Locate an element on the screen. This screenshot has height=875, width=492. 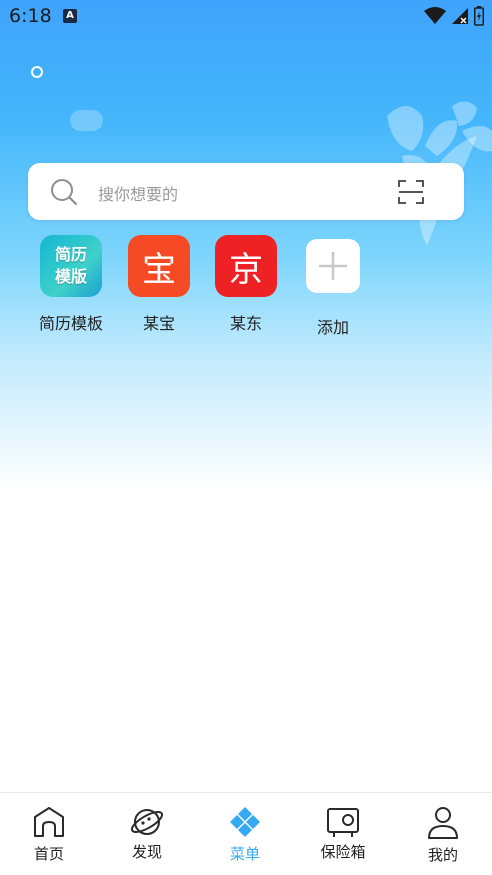
nav-home: 首页 is located at coordinates (49, 834).